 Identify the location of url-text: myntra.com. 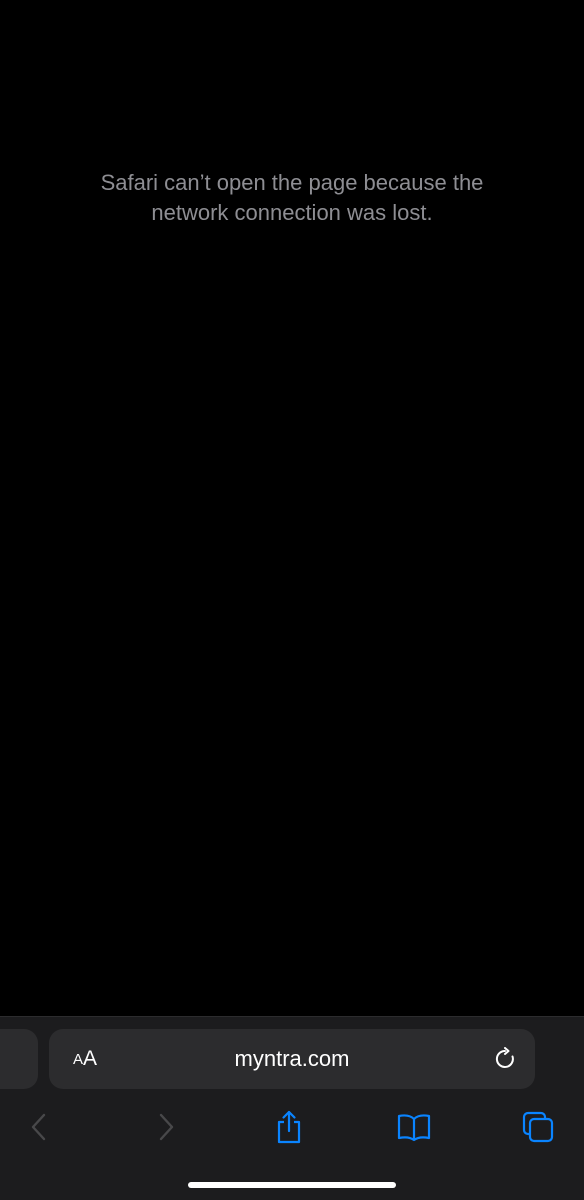
(292, 1059).